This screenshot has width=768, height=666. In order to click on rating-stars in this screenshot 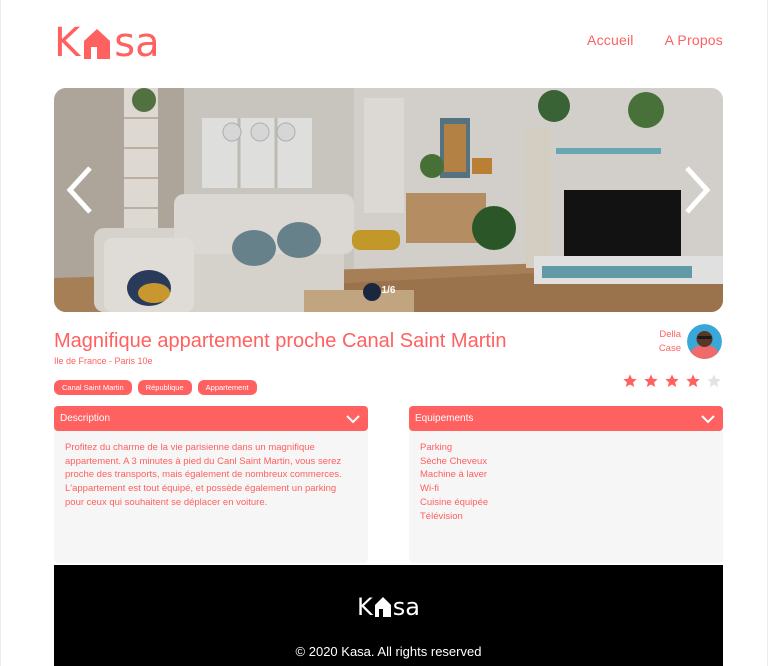, I will do `click(672, 381)`.